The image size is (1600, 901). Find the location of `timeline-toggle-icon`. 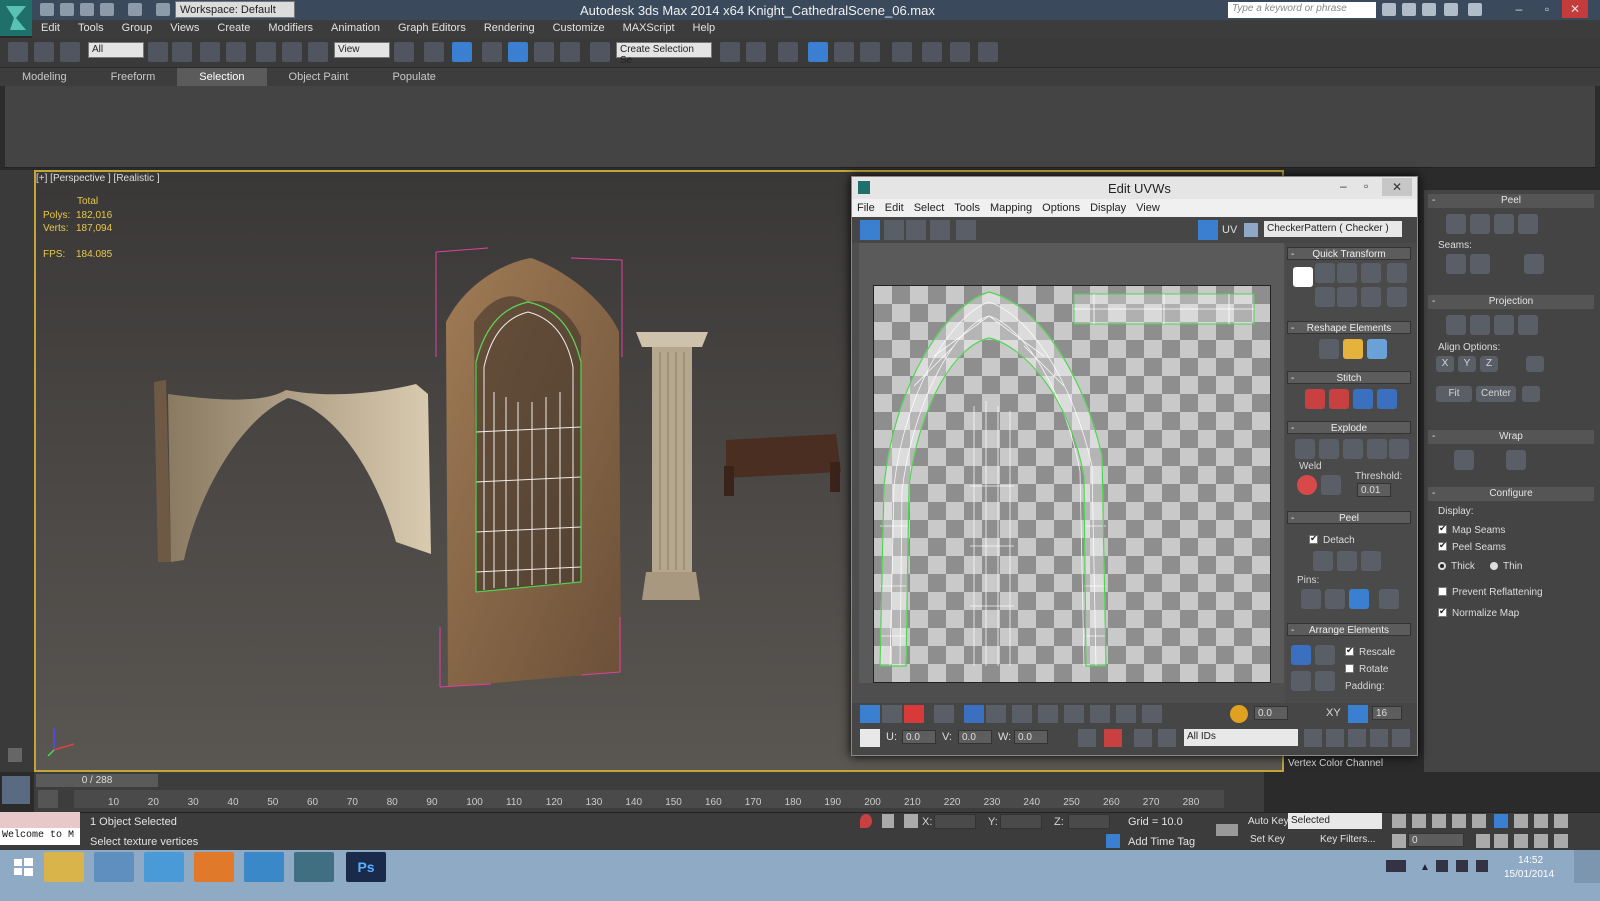

timeline-toggle-icon is located at coordinates (48, 799).